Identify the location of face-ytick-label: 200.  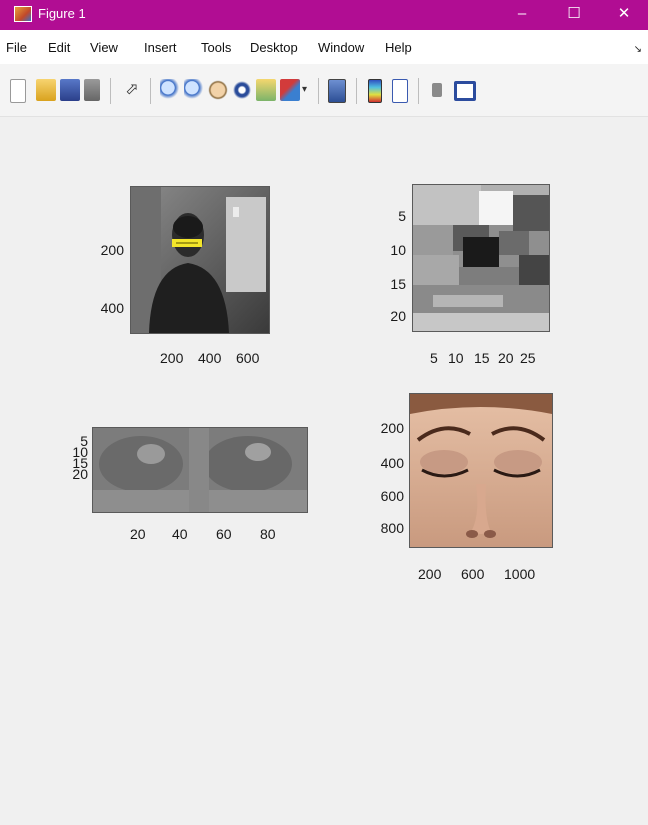
(112, 250).